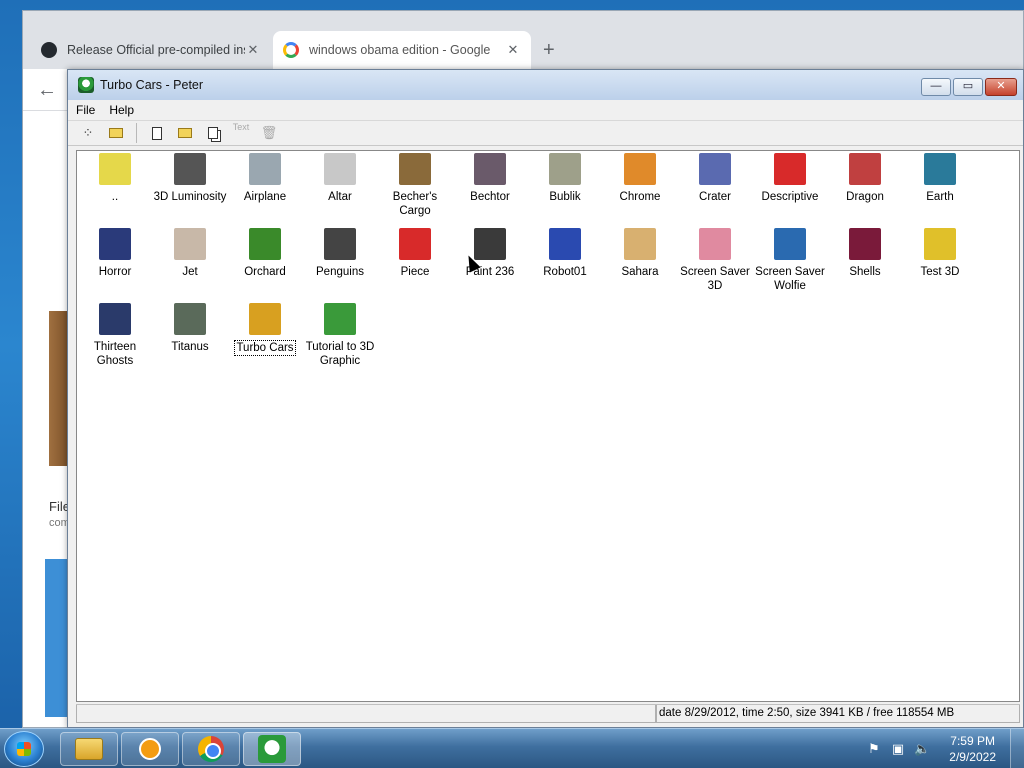  What do you see at coordinates (640, 253) in the screenshot?
I see `file-item: Sahara` at bounding box center [640, 253].